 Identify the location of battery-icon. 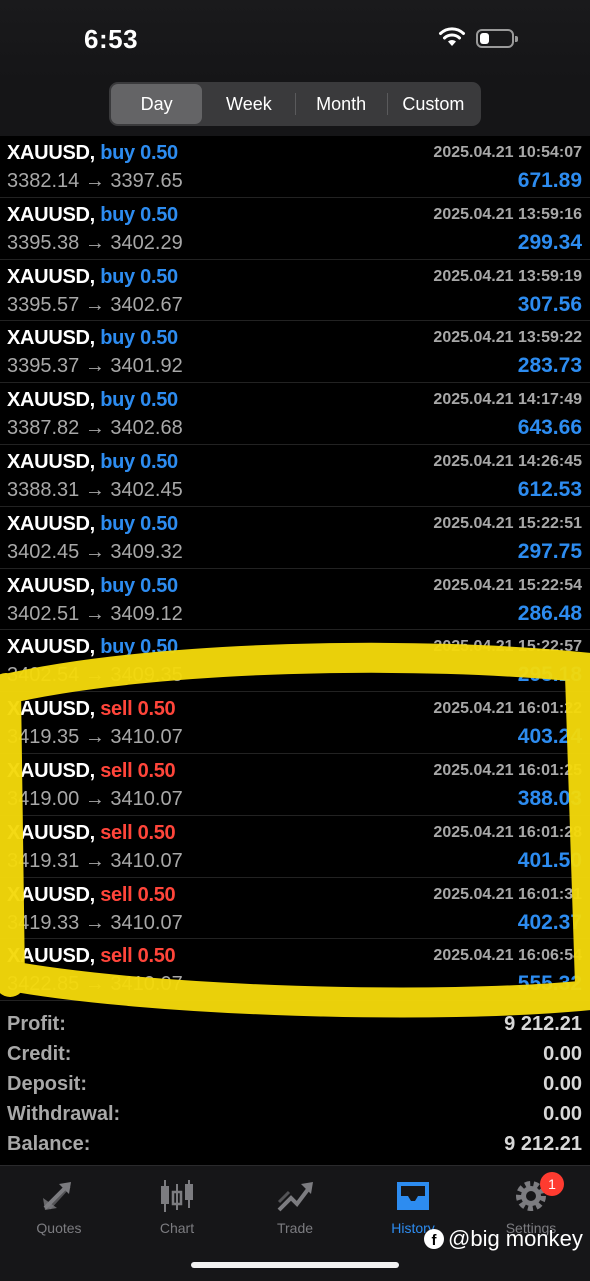
(497, 38).